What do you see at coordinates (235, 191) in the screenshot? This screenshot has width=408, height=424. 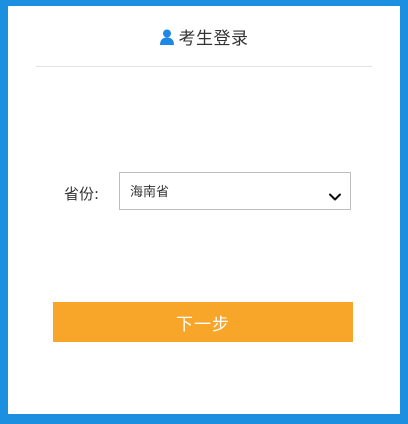 I see `province-select: 海南省` at bounding box center [235, 191].